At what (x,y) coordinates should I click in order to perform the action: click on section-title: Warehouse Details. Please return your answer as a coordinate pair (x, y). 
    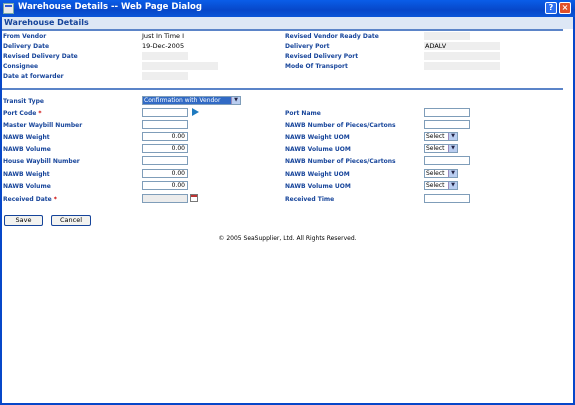
    Looking at the image, I should click on (287, 23).